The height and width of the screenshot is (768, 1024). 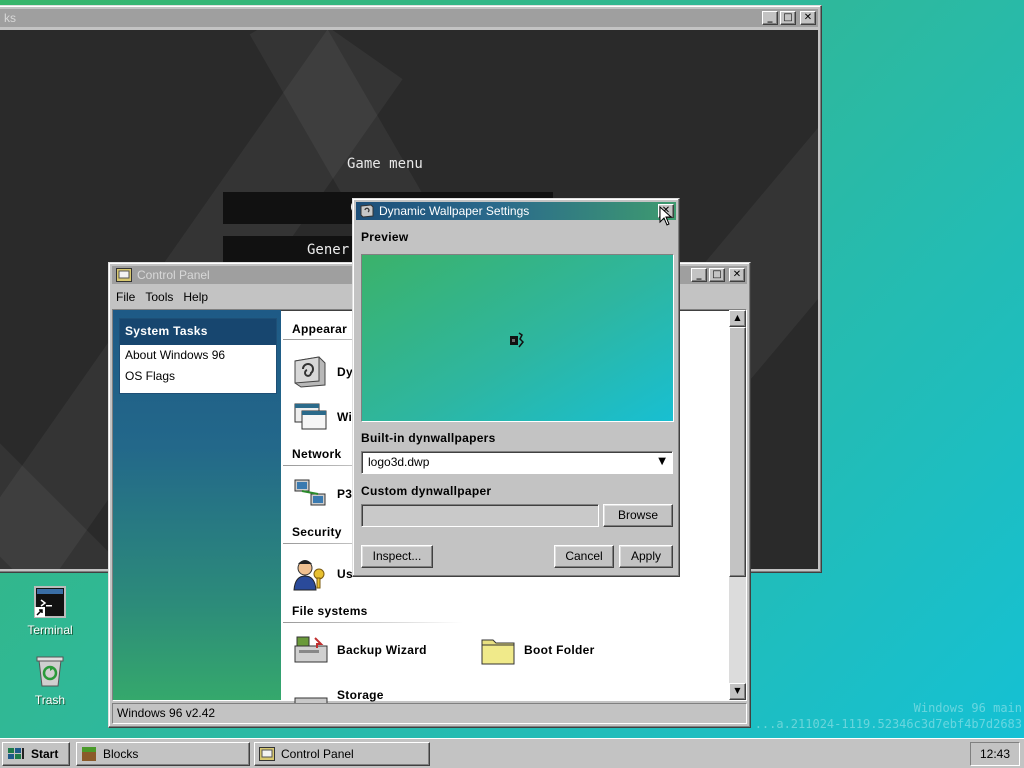 What do you see at coordinates (10, 18) in the screenshot?
I see `blocks-title: ks` at bounding box center [10, 18].